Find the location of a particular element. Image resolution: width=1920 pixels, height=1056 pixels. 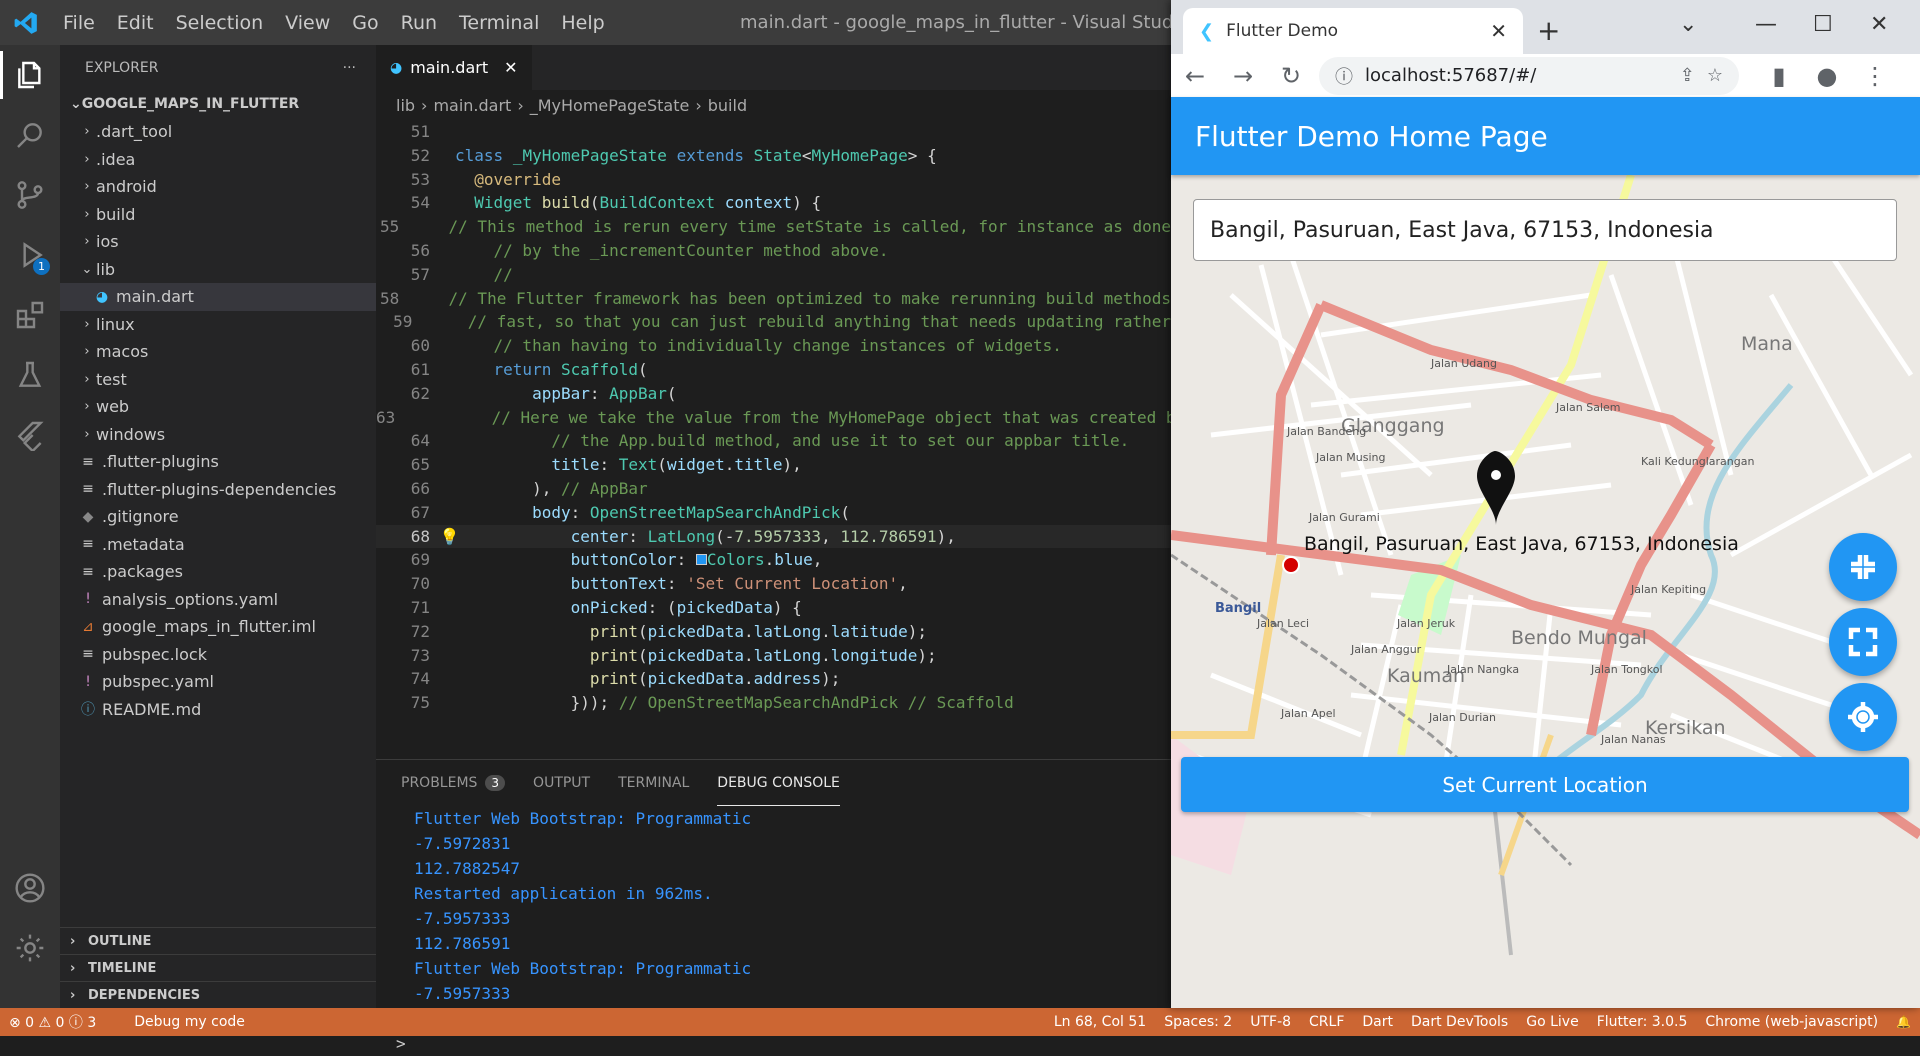

pane-dependencies: › DEPENDENCIES is located at coordinates (218, 994).